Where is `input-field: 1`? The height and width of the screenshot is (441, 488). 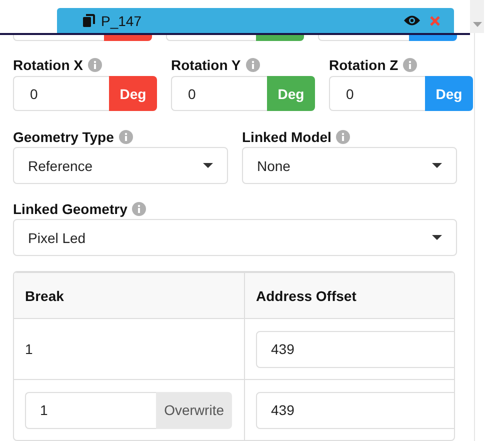 input-field: 1 is located at coordinates (90, 410).